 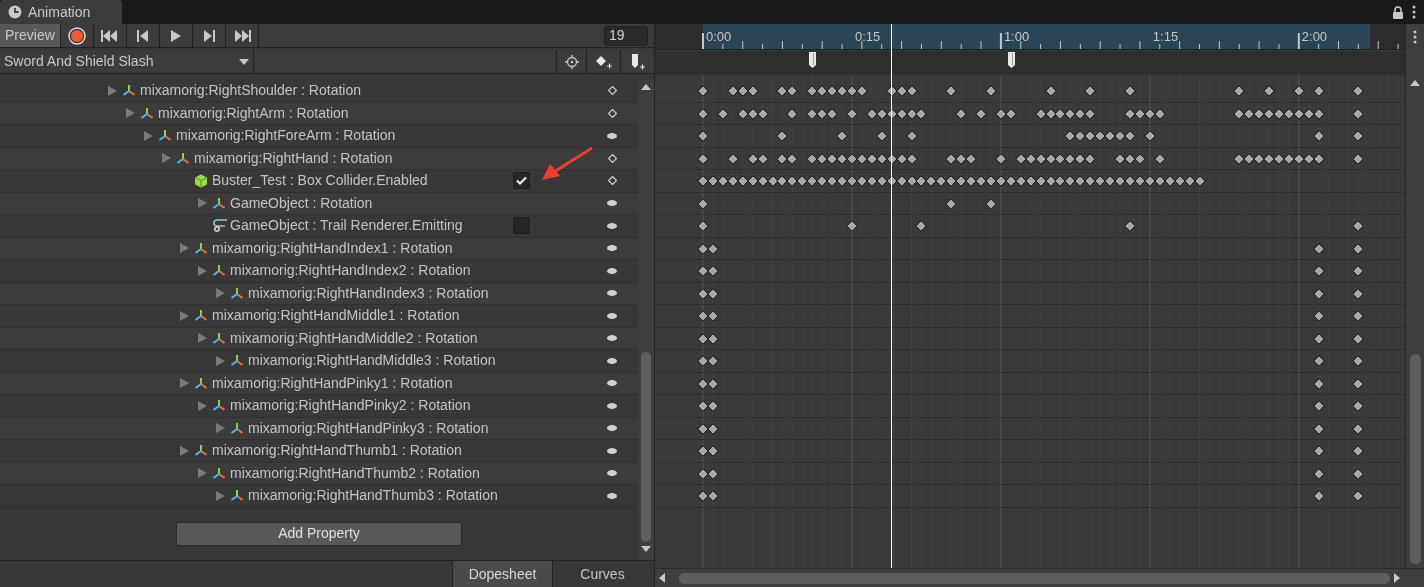 I want to click on property-name: mixamorig:RightHandMiddle1 : Rotation, so click(x=336, y=316).